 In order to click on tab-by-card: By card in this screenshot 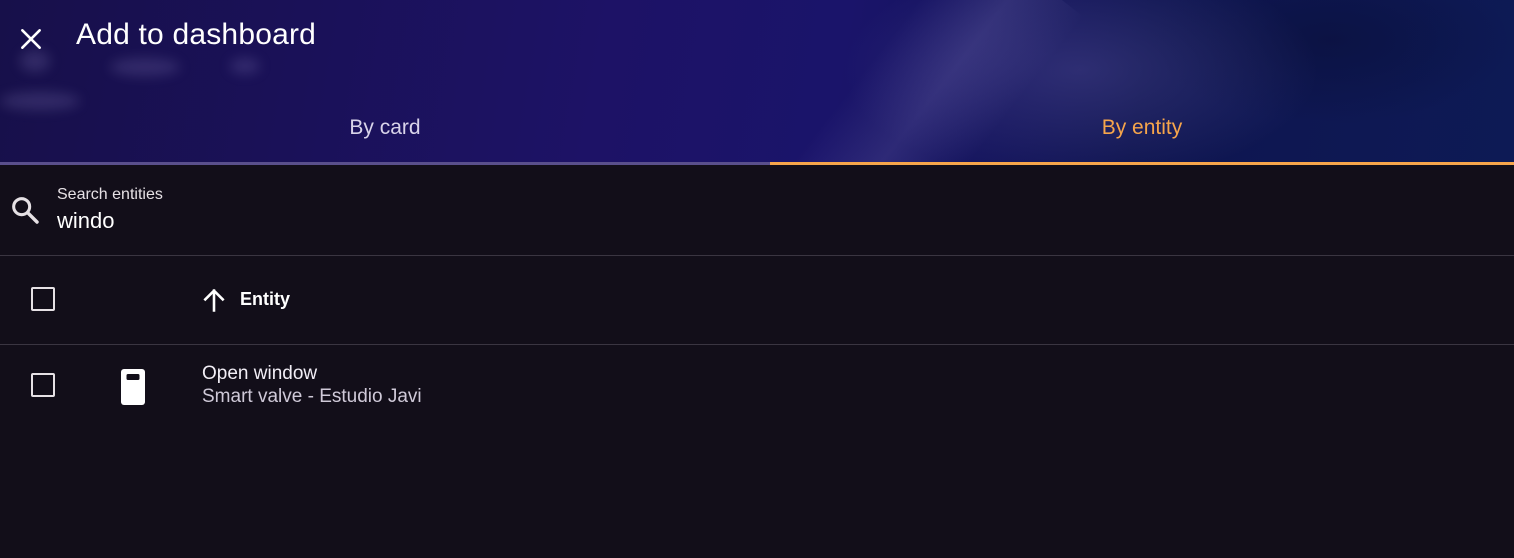, I will do `click(385, 127)`.